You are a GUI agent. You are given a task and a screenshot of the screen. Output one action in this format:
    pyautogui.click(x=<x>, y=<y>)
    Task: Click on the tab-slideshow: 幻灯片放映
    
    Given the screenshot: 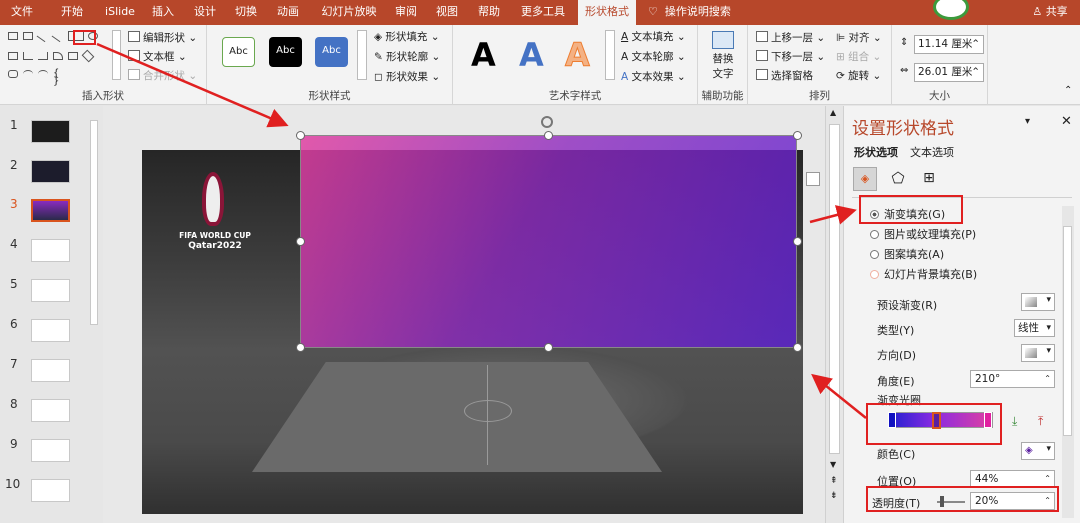 What is the action you would take?
    pyautogui.click(x=349, y=12)
    